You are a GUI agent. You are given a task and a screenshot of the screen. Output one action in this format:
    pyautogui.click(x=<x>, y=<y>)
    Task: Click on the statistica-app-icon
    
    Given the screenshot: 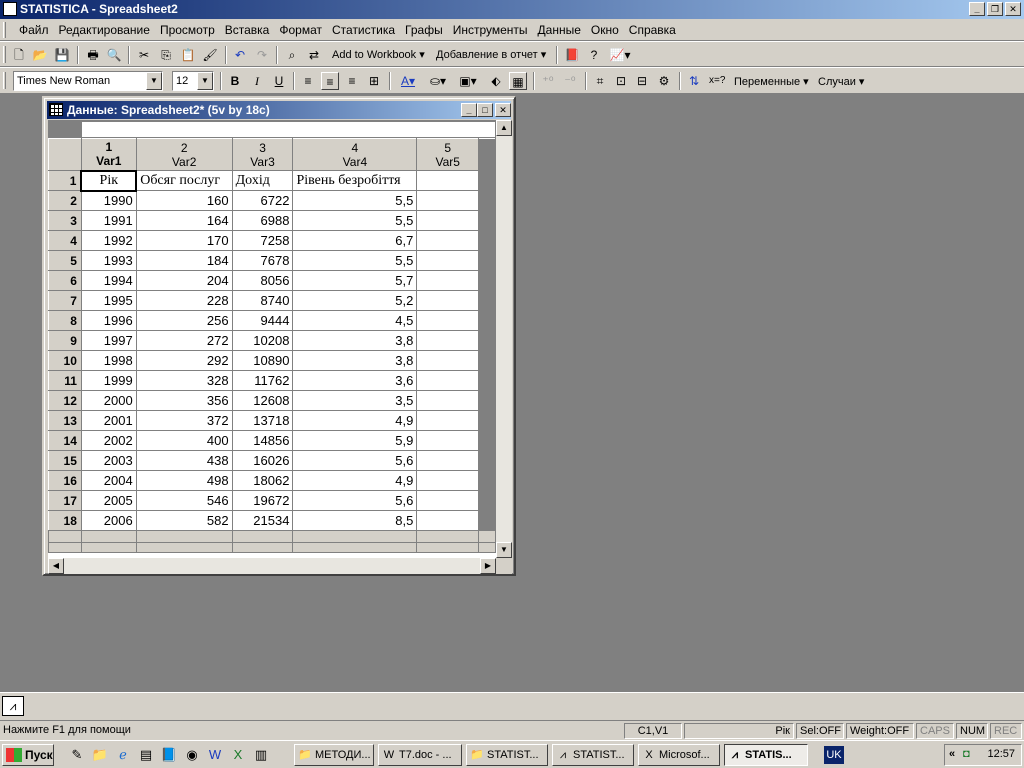 What is the action you would take?
    pyautogui.click(x=10, y=9)
    